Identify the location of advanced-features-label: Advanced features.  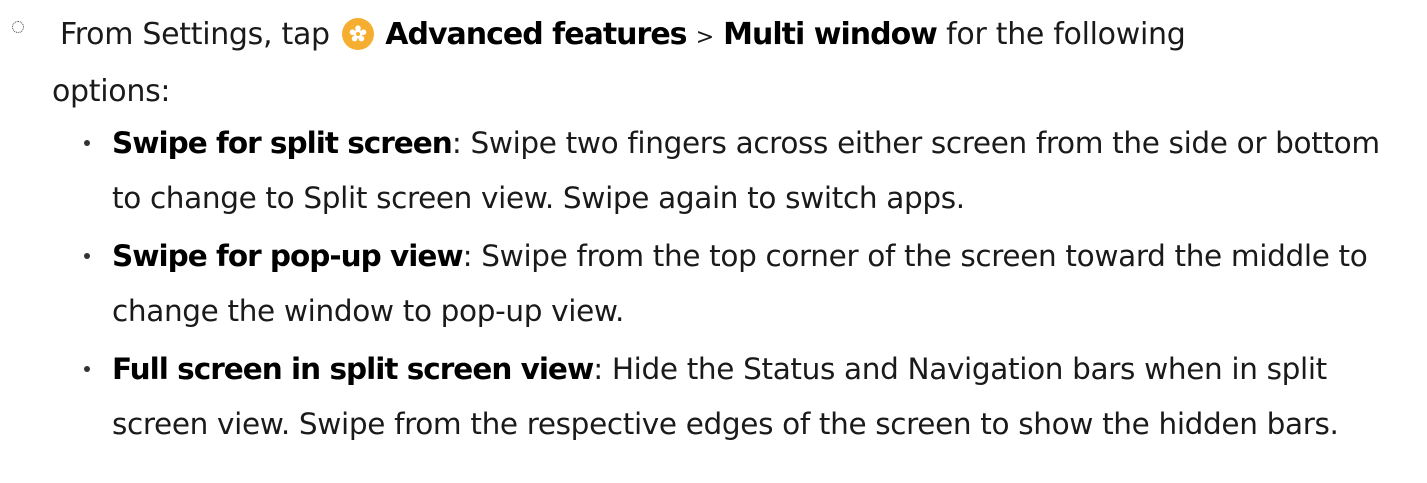
(536, 34).